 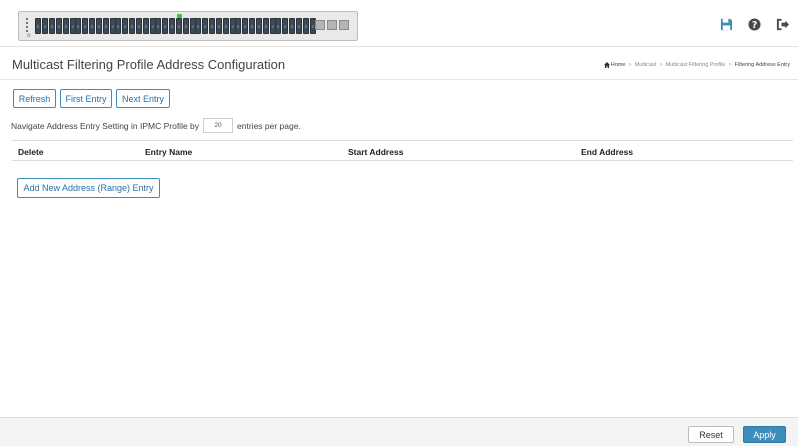 What do you see at coordinates (86, 98) in the screenshot?
I see `first-entry-button: First Entry` at bounding box center [86, 98].